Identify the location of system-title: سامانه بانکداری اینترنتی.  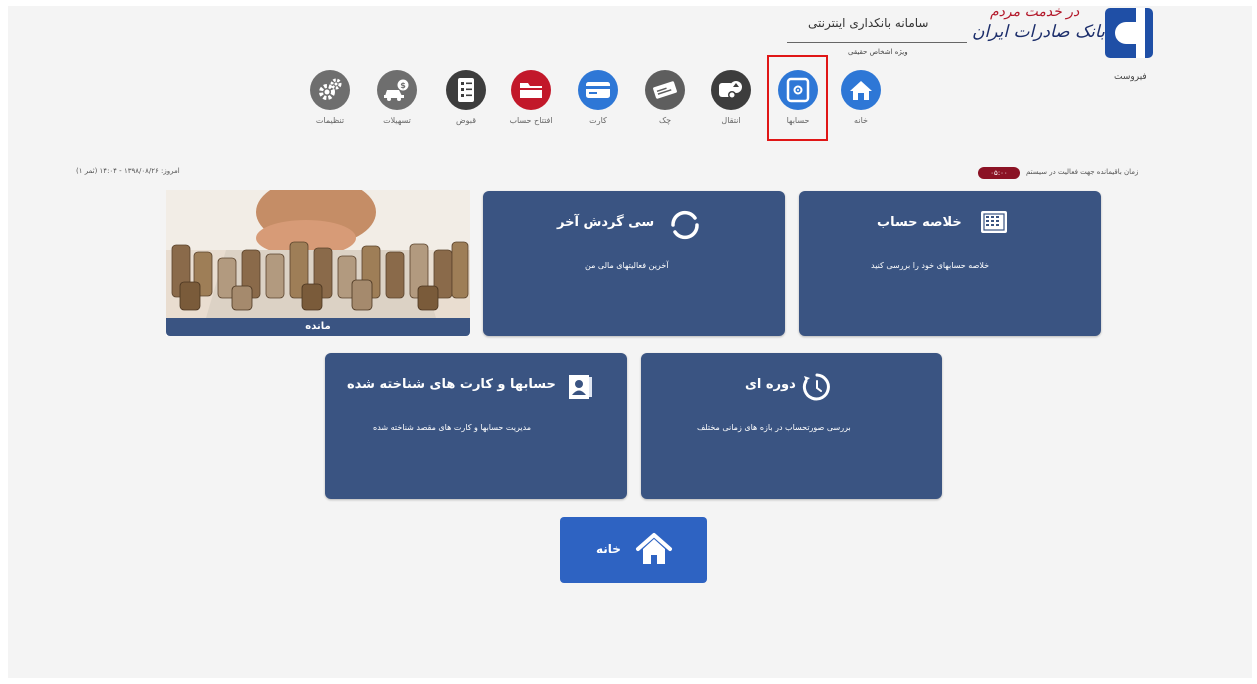
(868, 23).